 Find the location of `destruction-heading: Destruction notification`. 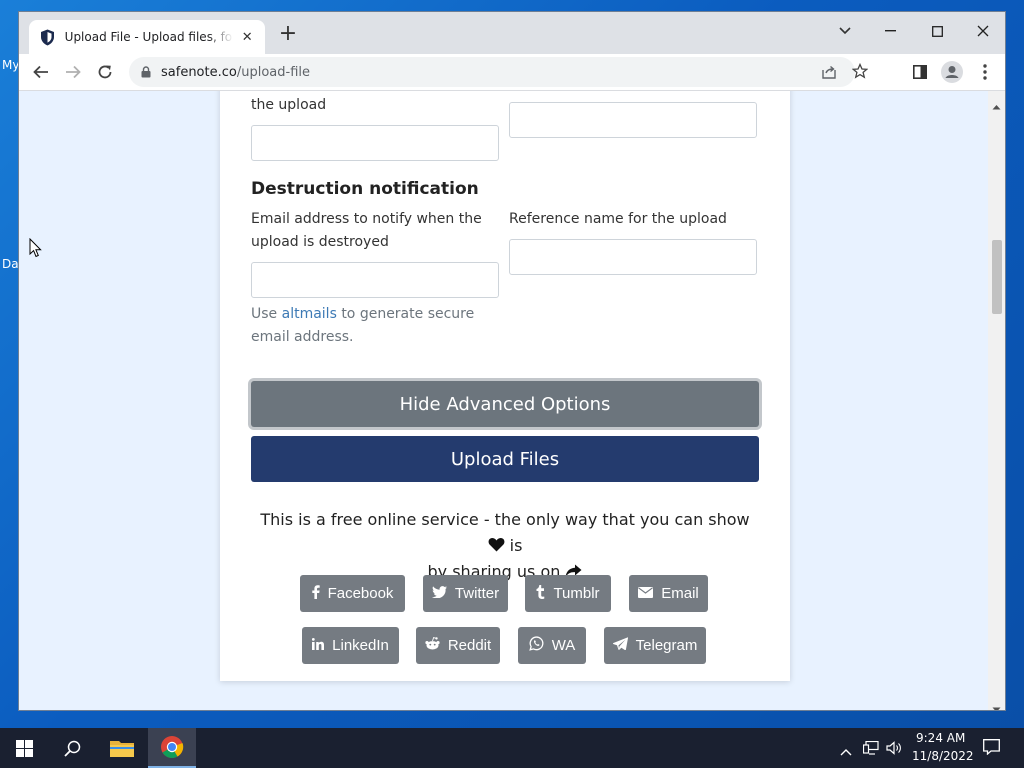

destruction-heading: Destruction notification is located at coordinates (365, 189).